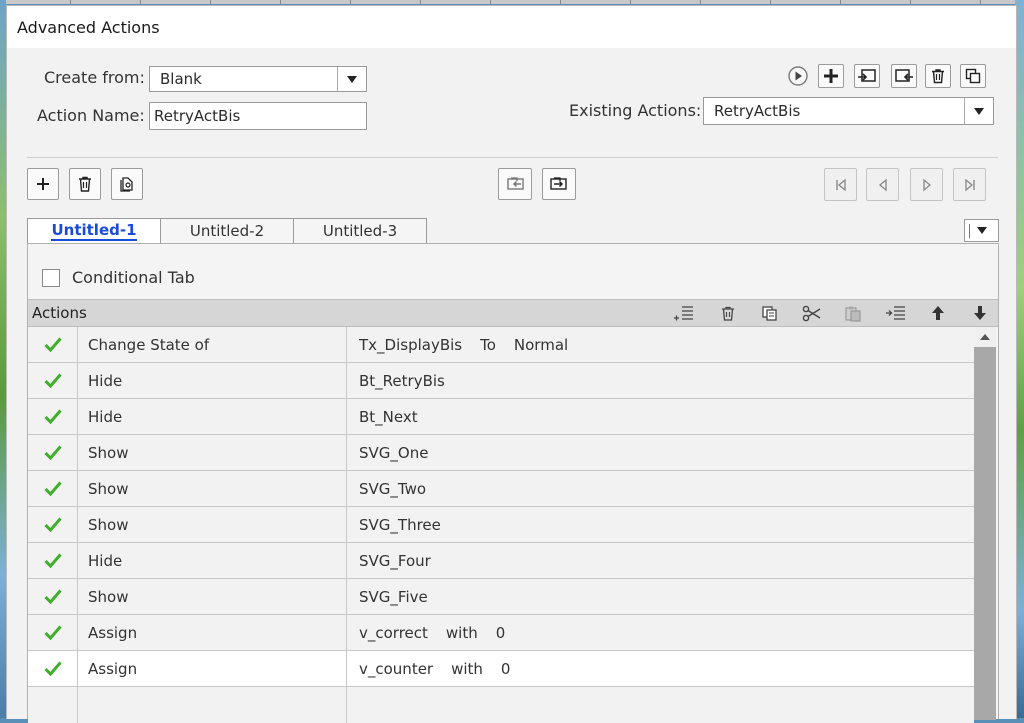 Image resolution: width=1024 pixels, height=723 pixels. I want to click on tab-label: Untitled-1, so click(94, 231).